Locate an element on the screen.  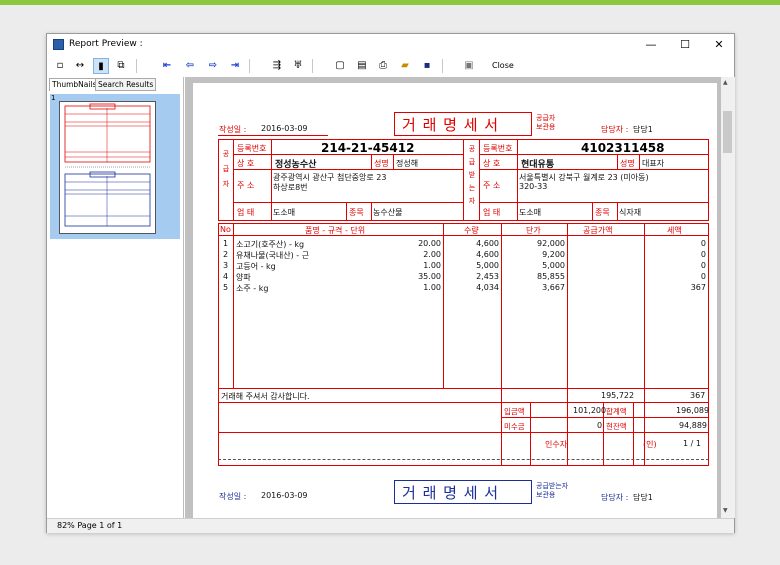
thumbnail-item: 1 is located at coordinates (115, 166).